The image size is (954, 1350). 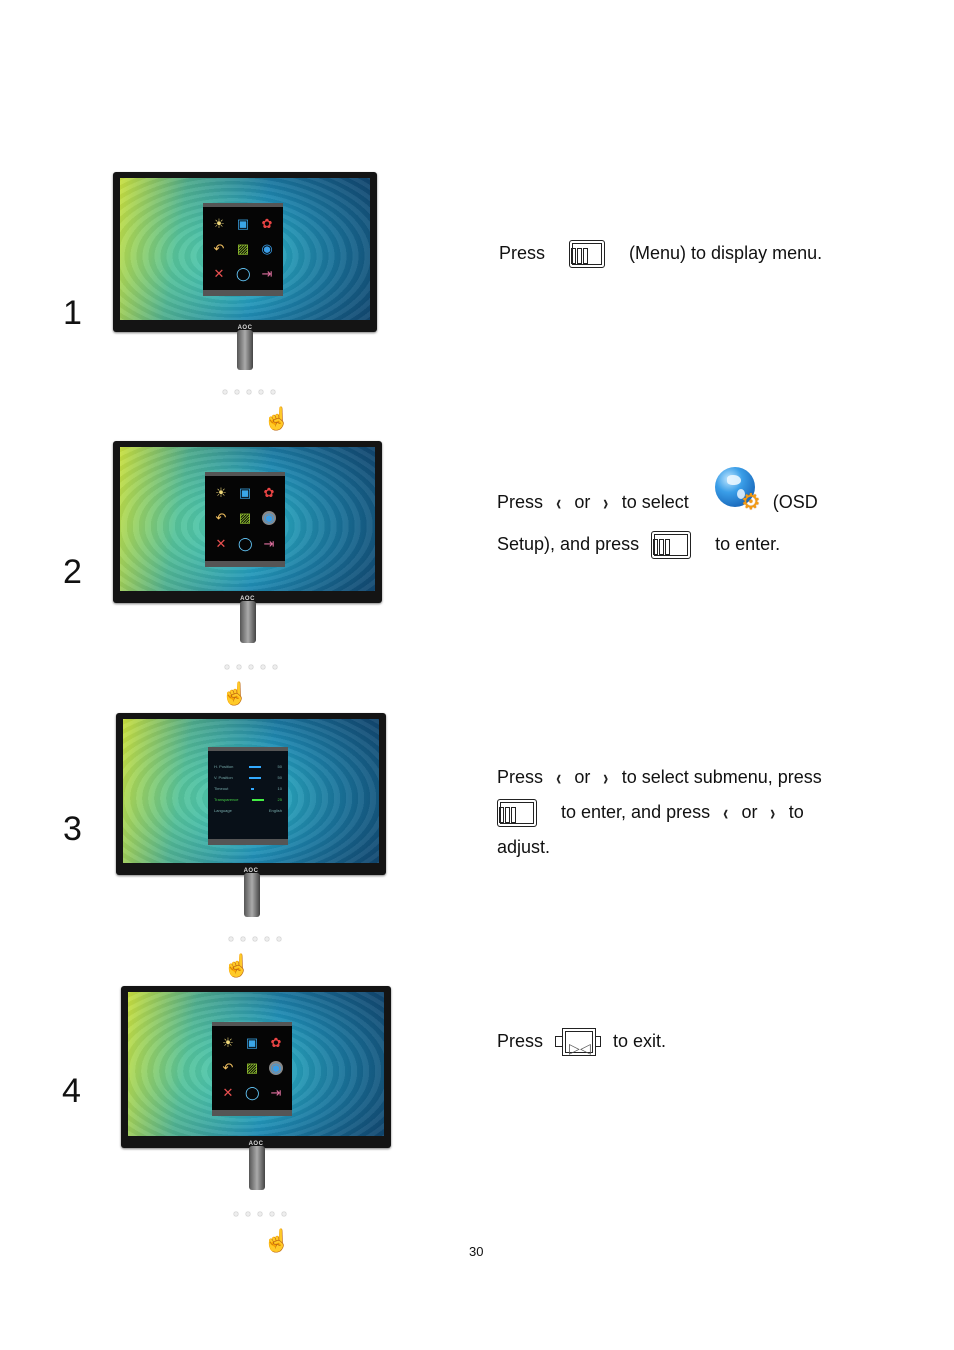 What do you see at coordinates (275, 810) in the screenshot?
I see `osd-row-value: English` at bounding box center [275, 810].